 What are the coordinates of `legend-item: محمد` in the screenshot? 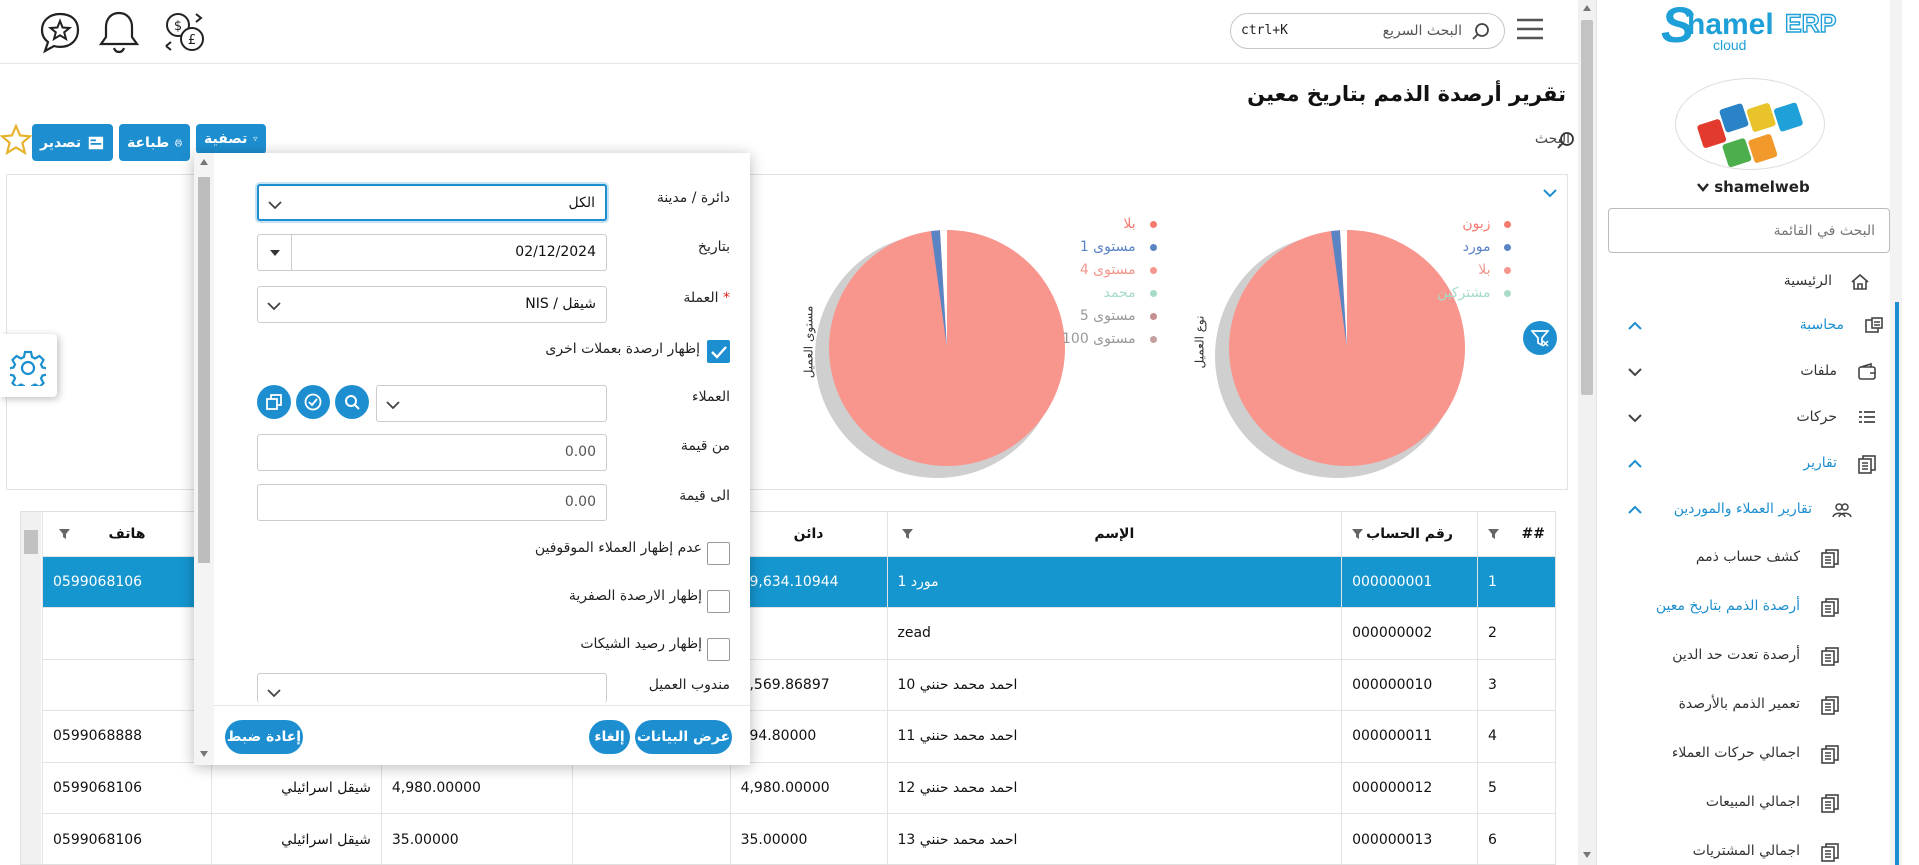 It's located at (1109, 293).